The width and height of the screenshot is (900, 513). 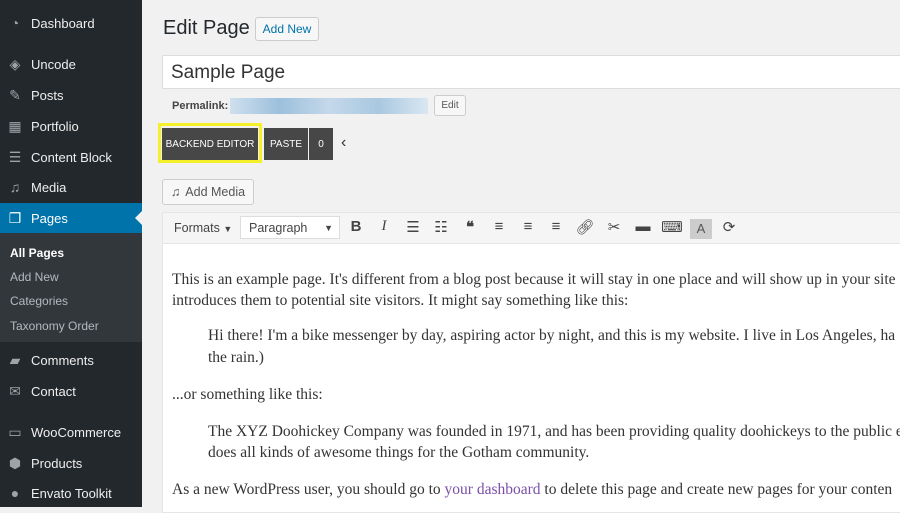 I want to click on refresh-icon: ⟳, so click(x=729, y=227).